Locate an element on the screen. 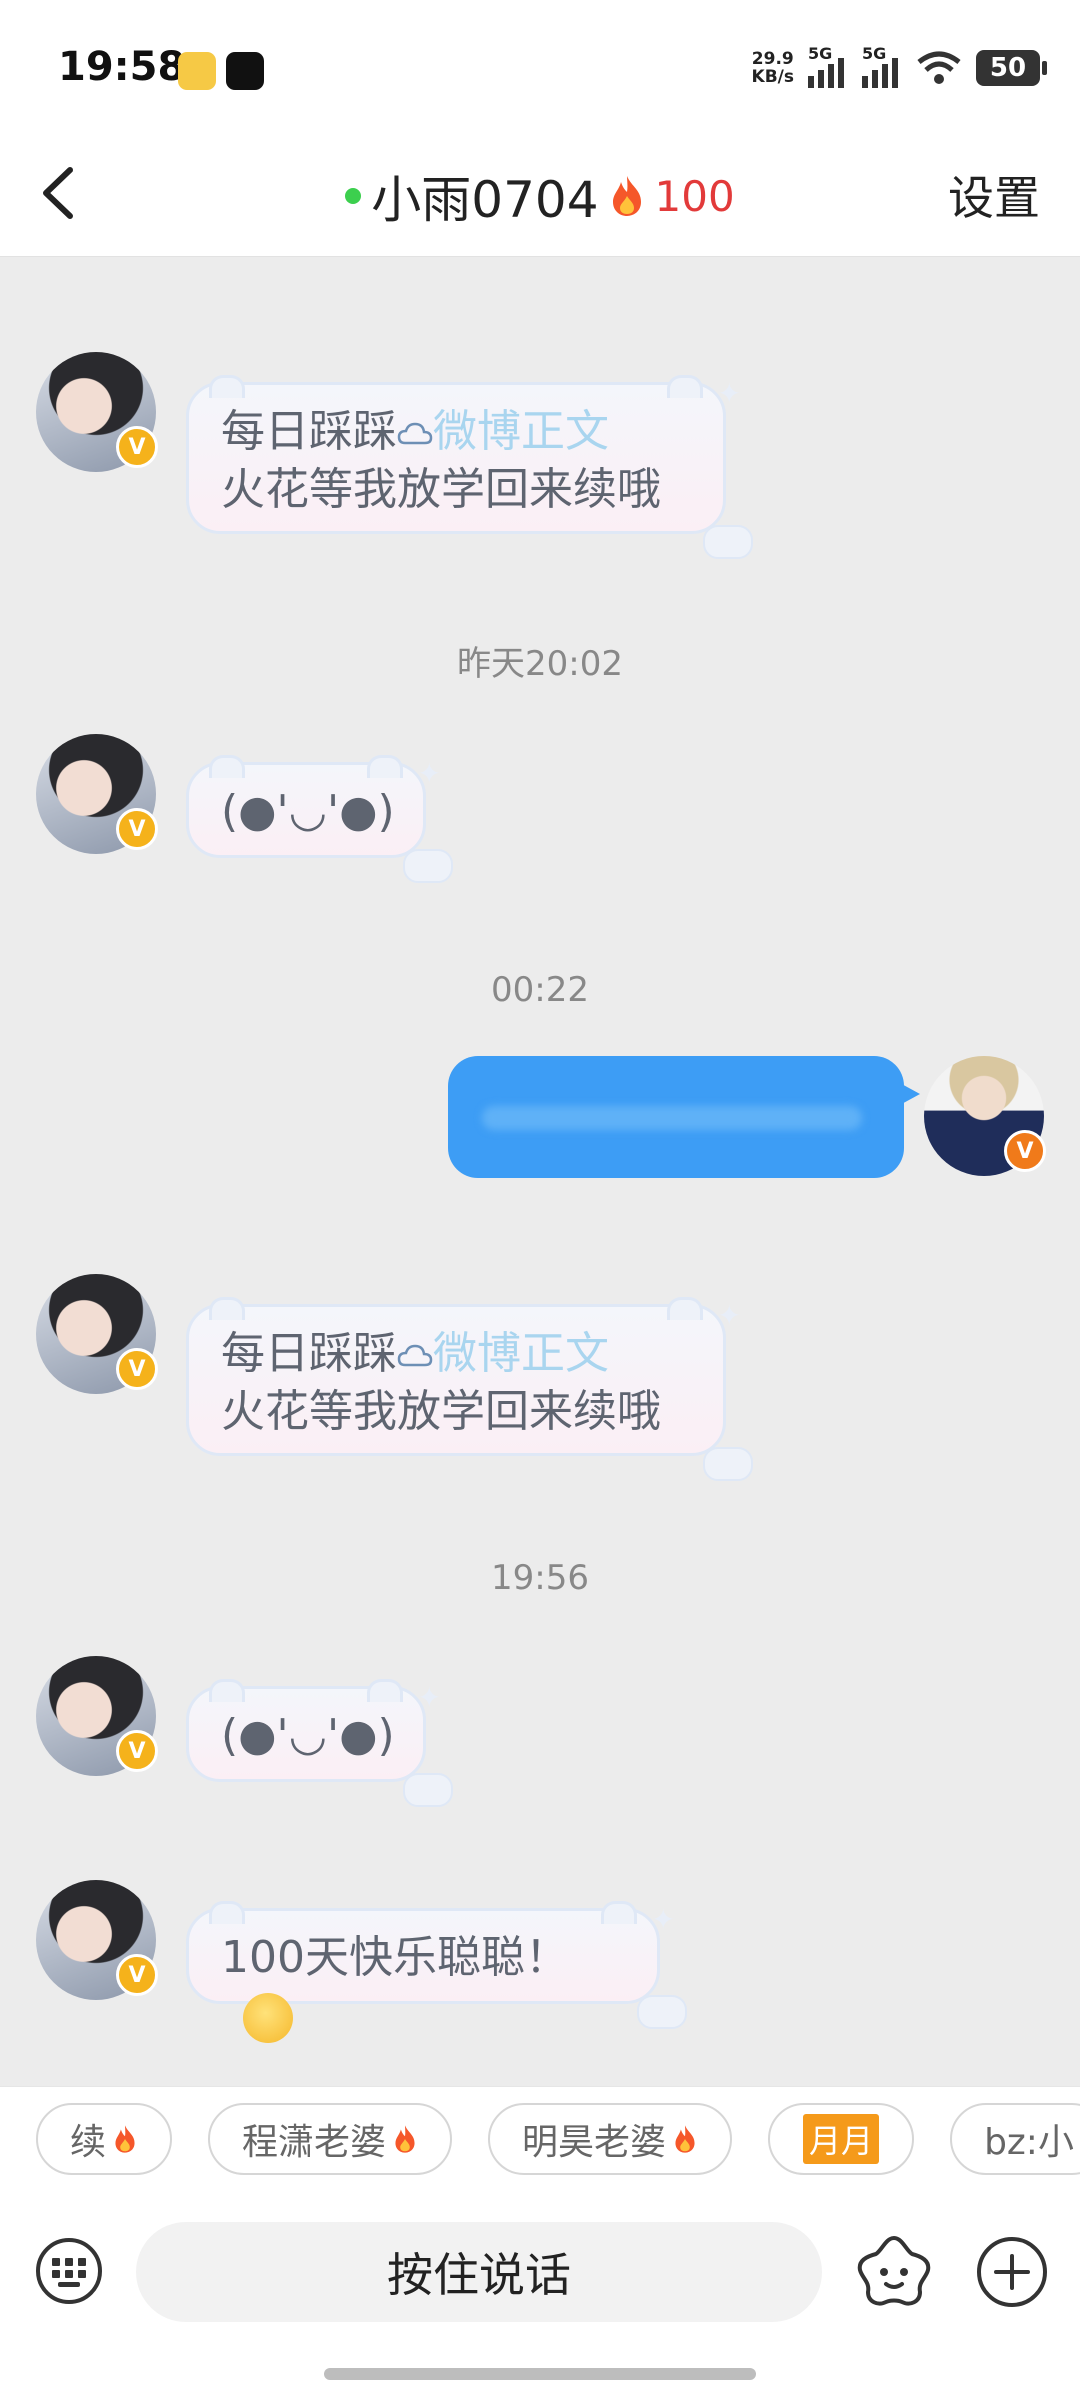  tiktok-icon is located at coordinates (245, 71).